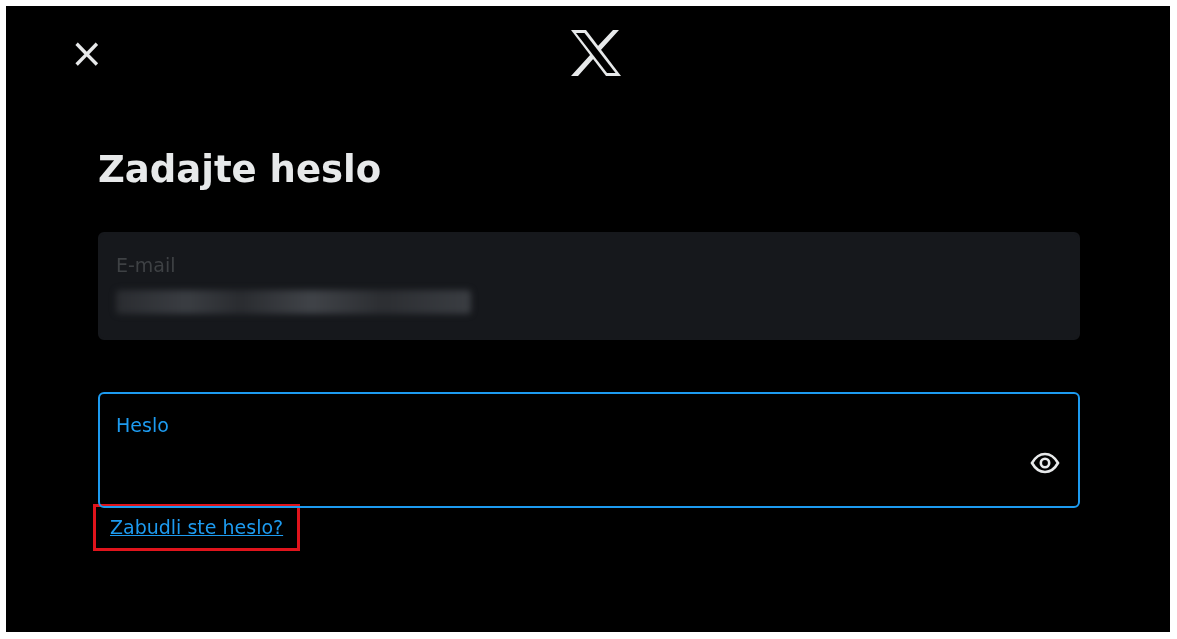 This screenshot has width=1177, height=639. What do you see at coordinates (240, 170) in the screenshot?
I see `page-title: Zadajte heslo` at bounding box center [240, 170].